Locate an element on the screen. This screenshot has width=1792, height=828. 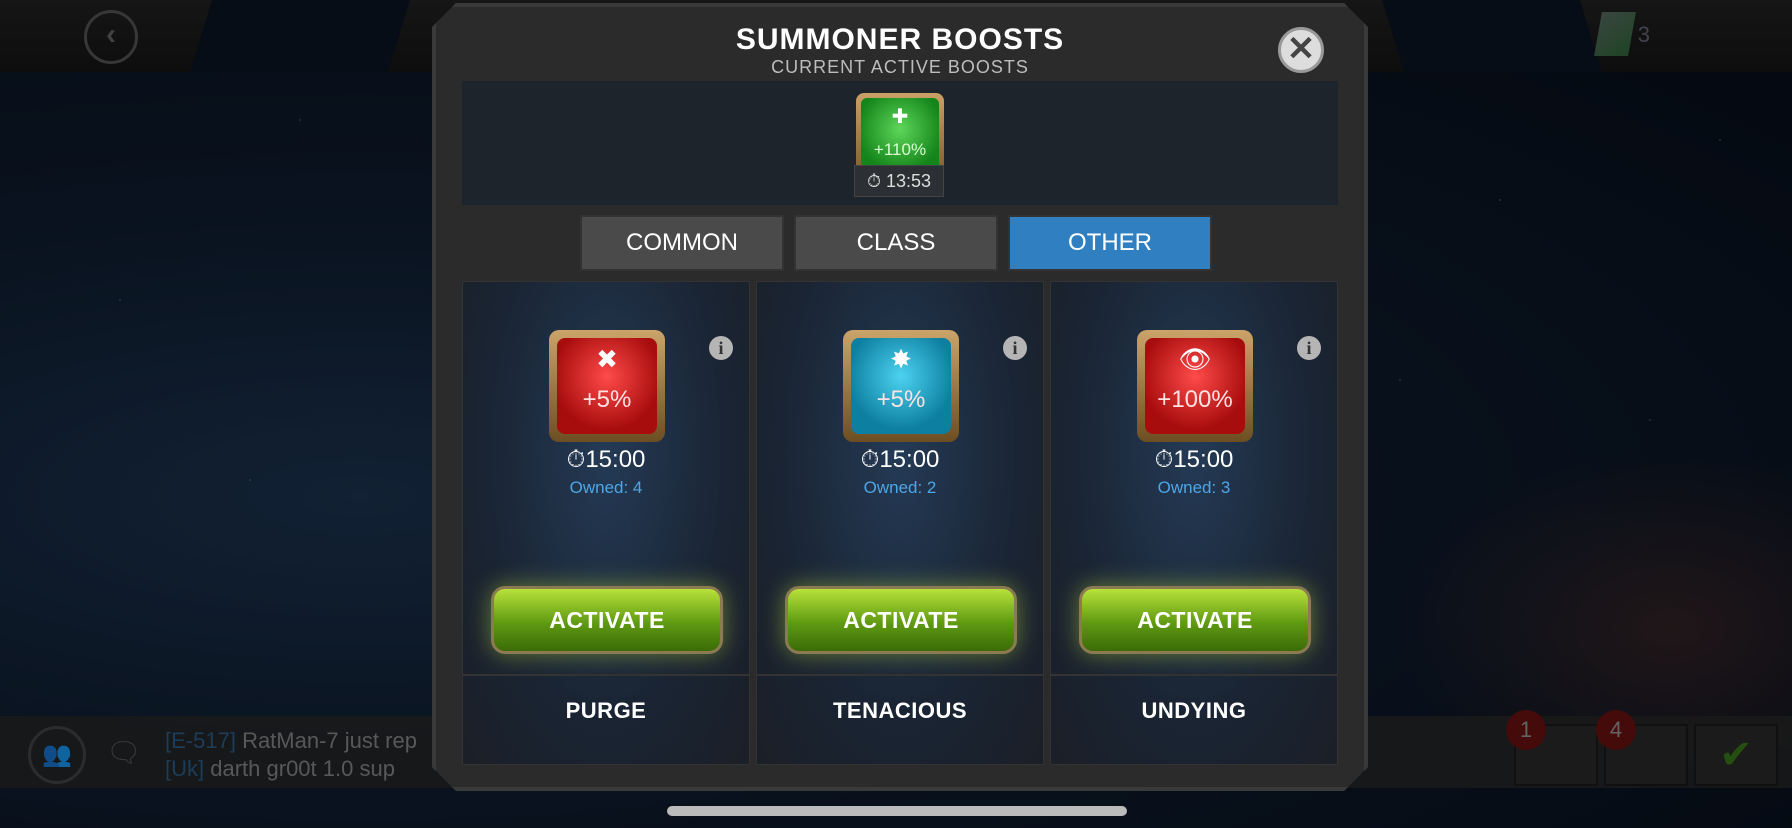
modal-subtitle: CURRENT ACTIVE BOOSTS is located at coordinates (900, 67).